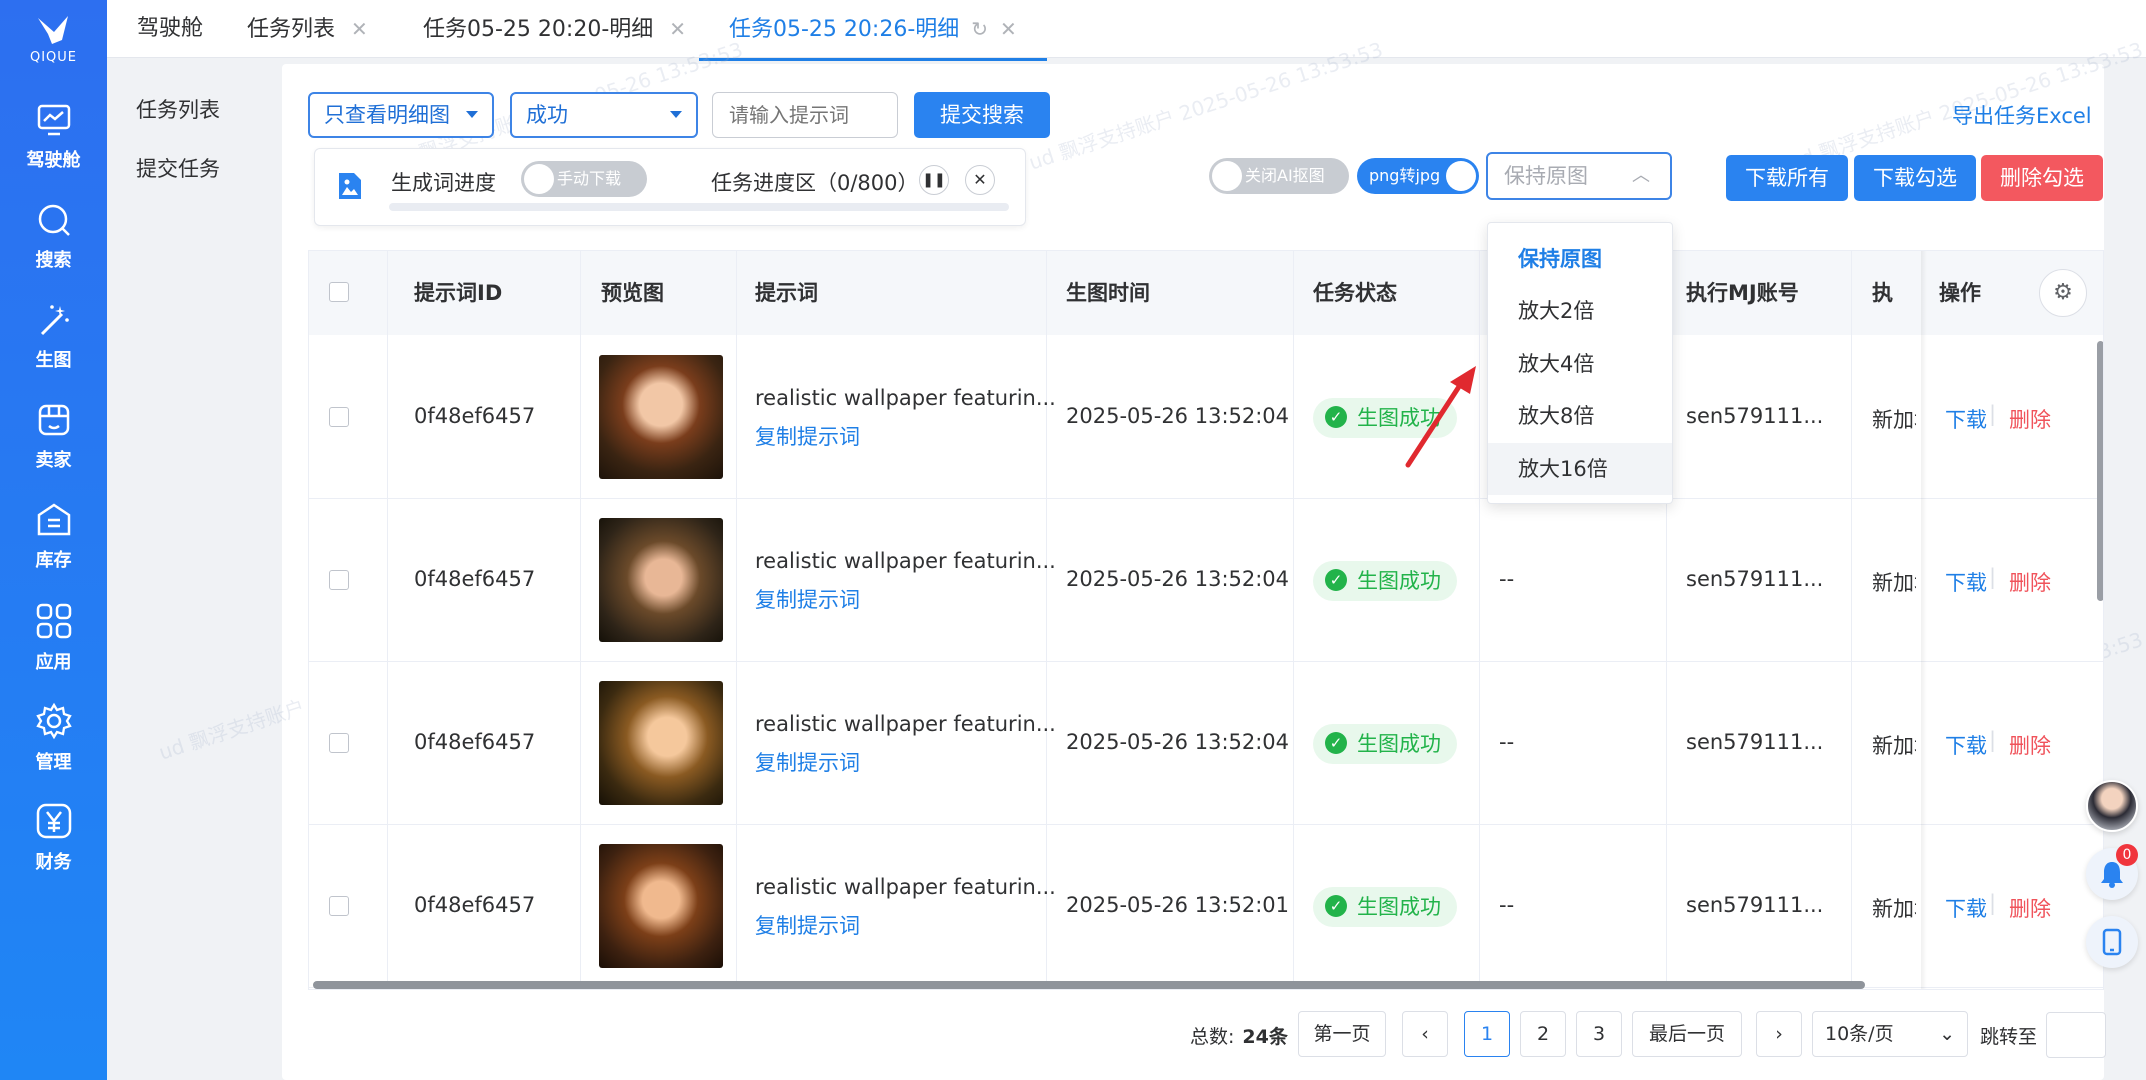 This screenshot has width=2146, height=1080. What do you see at coordinates (1206, 293) in the screenshot?
I see `table-header` at bounding box center [1206, 293].